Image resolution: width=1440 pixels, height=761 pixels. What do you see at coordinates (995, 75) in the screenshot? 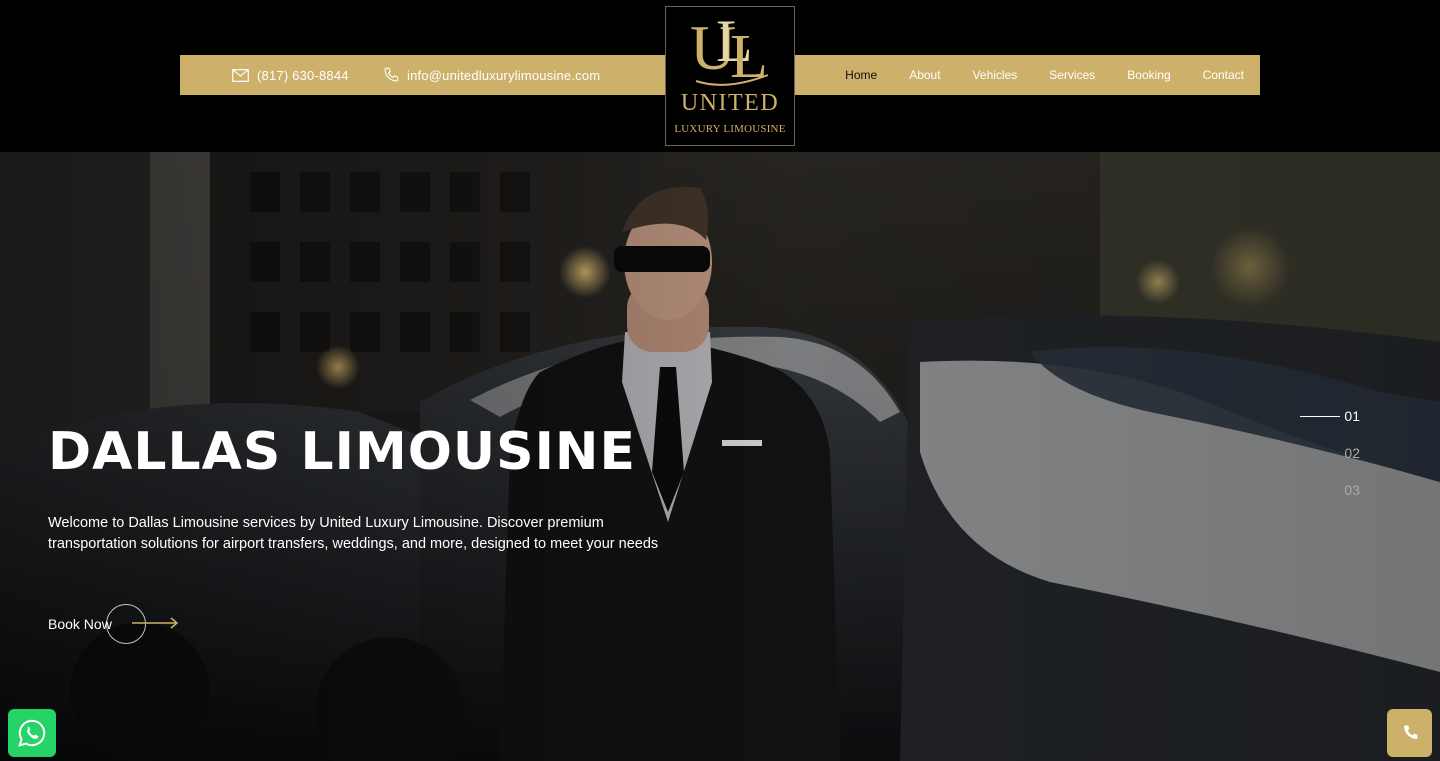
I see `nav-vehicles: Vehicles` at bounding box center [995, 75].